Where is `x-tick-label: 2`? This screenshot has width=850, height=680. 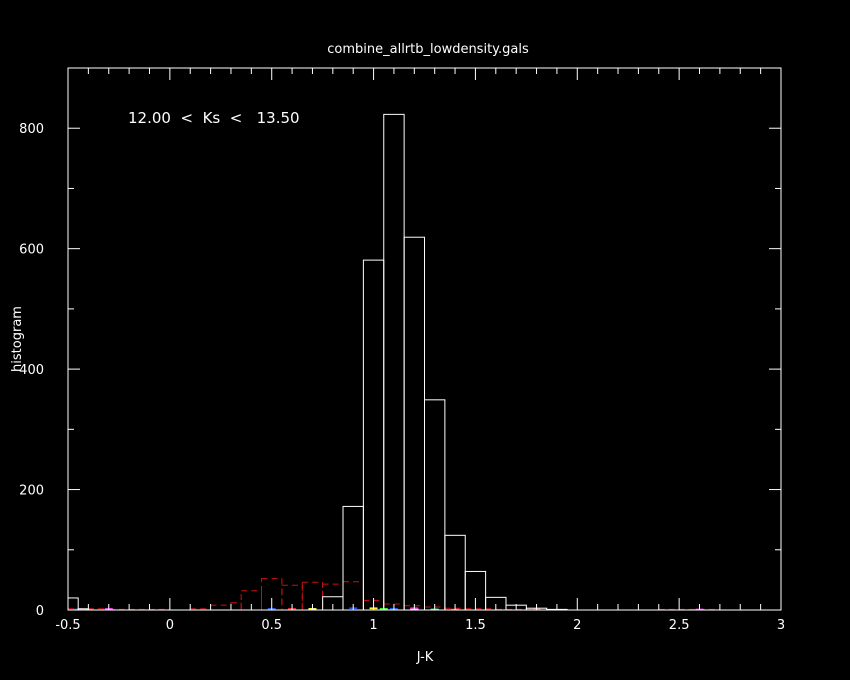 x-tick-label: 2 is located at coordinates (577, 625).